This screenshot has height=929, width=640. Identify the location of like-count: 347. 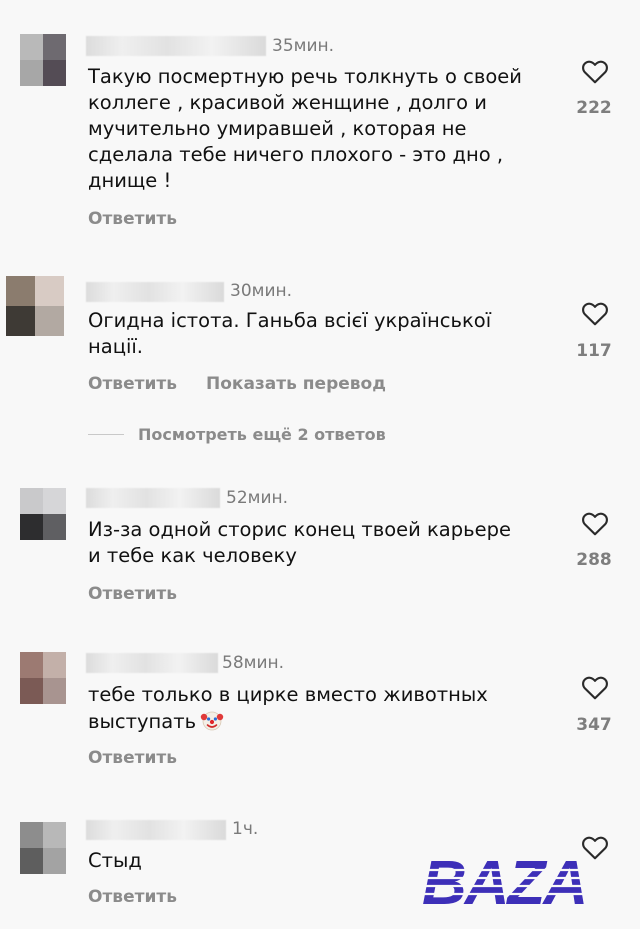
(594, 725).